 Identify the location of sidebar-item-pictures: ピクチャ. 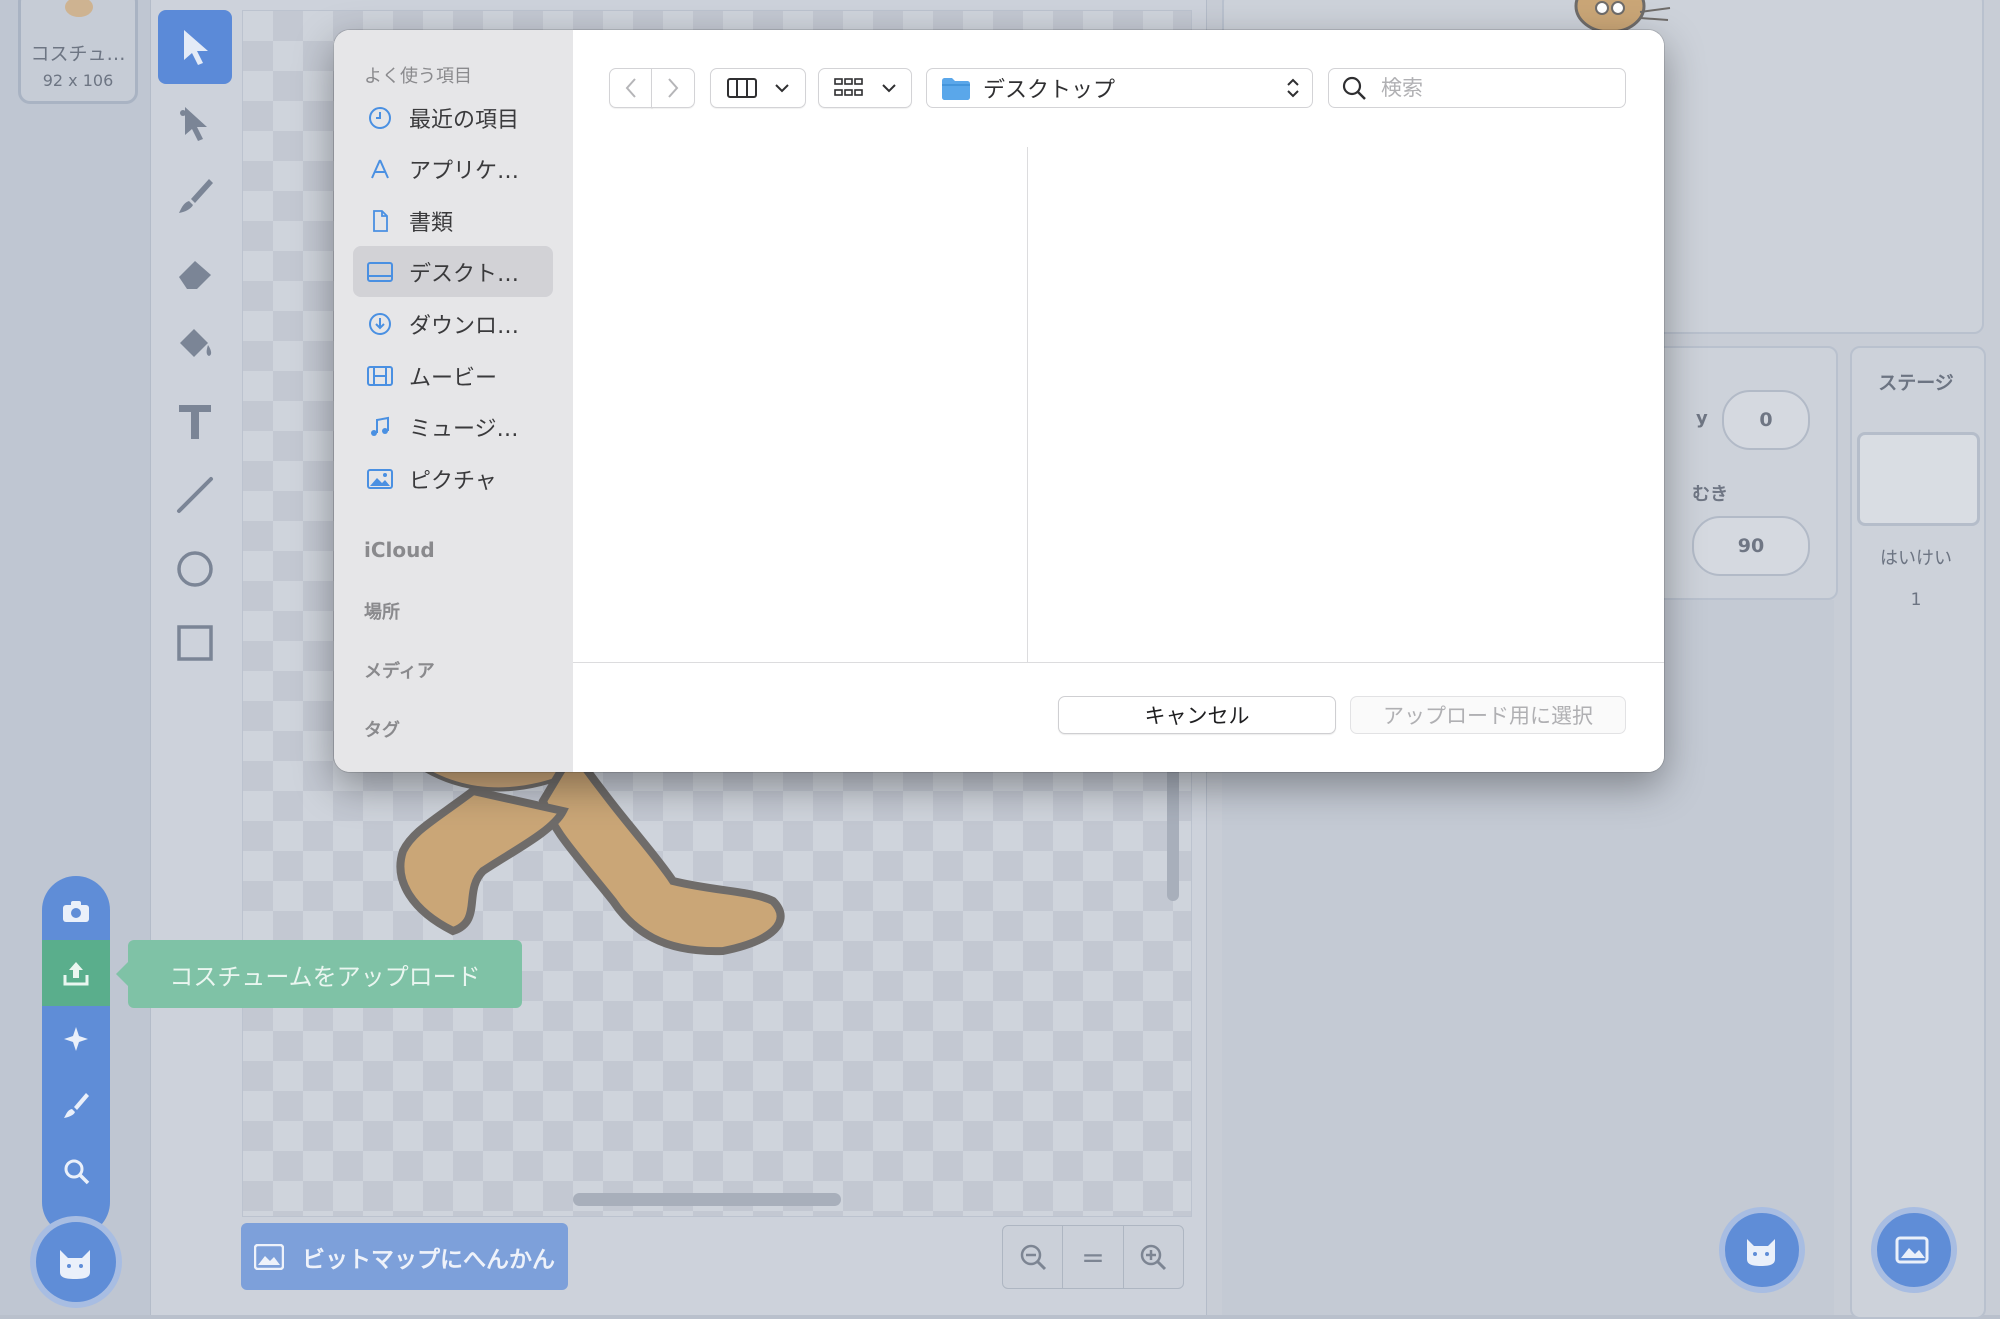
(453, 478).